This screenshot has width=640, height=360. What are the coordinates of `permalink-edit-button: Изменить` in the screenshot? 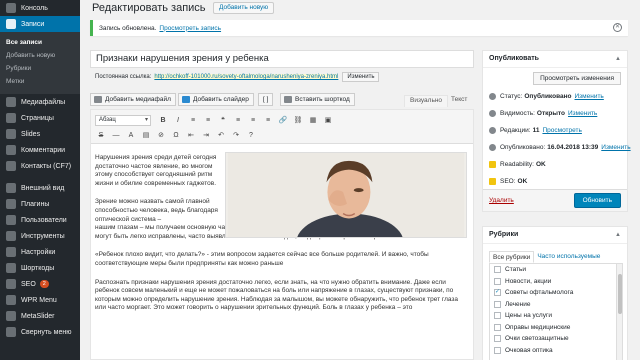 It's located at (361, 77).